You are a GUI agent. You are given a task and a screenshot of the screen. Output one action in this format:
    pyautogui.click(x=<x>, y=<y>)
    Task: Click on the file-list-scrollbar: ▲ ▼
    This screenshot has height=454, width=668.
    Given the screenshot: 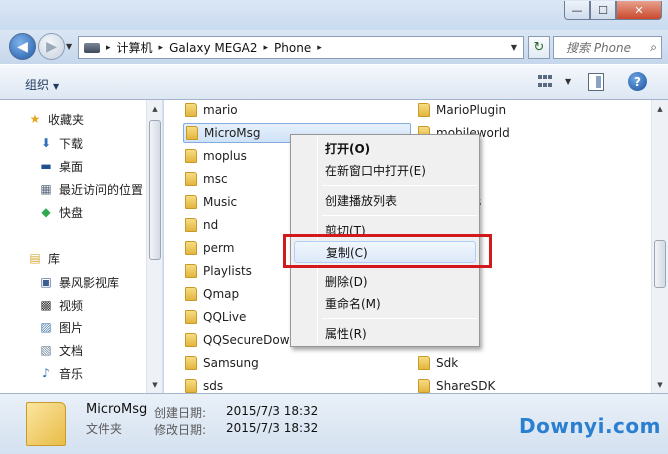 What is the action you would take?
    pyautogui.click(x=659, y=246)
    